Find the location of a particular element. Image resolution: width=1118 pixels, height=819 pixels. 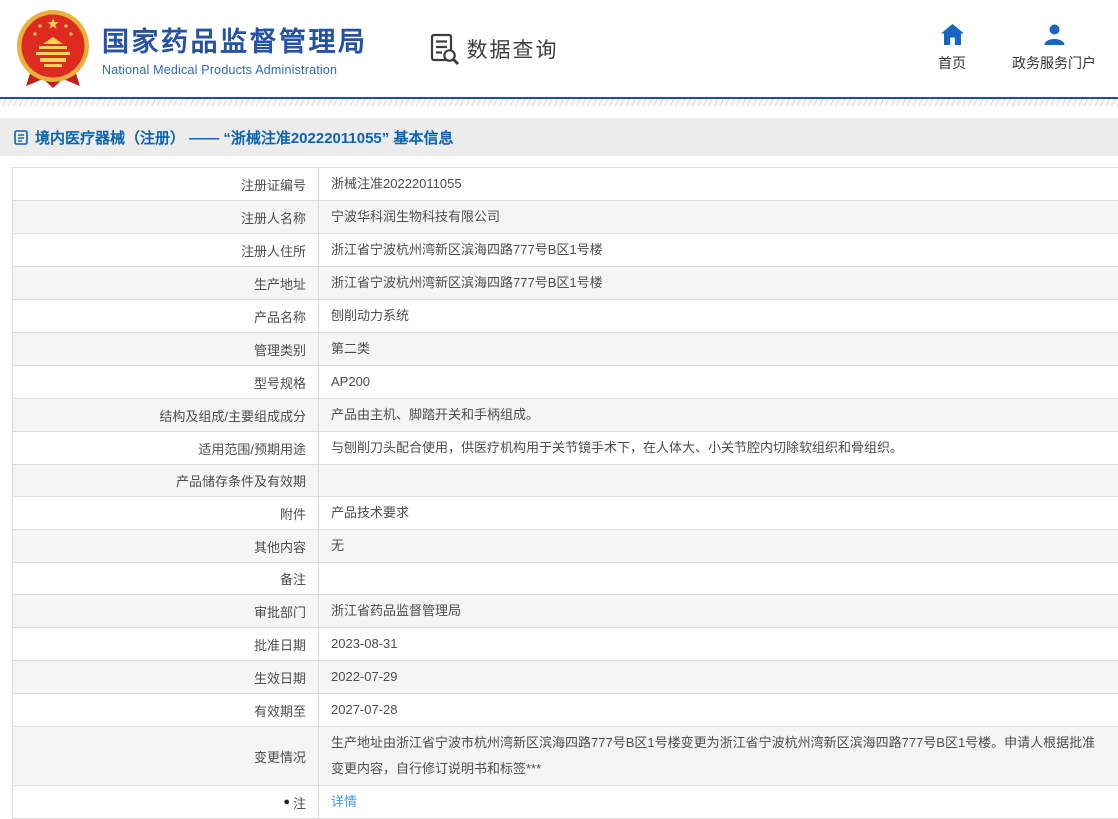

row-value: 产品由主机、脚踏开关和手柄组成。 is located at coordinates (718, 415).